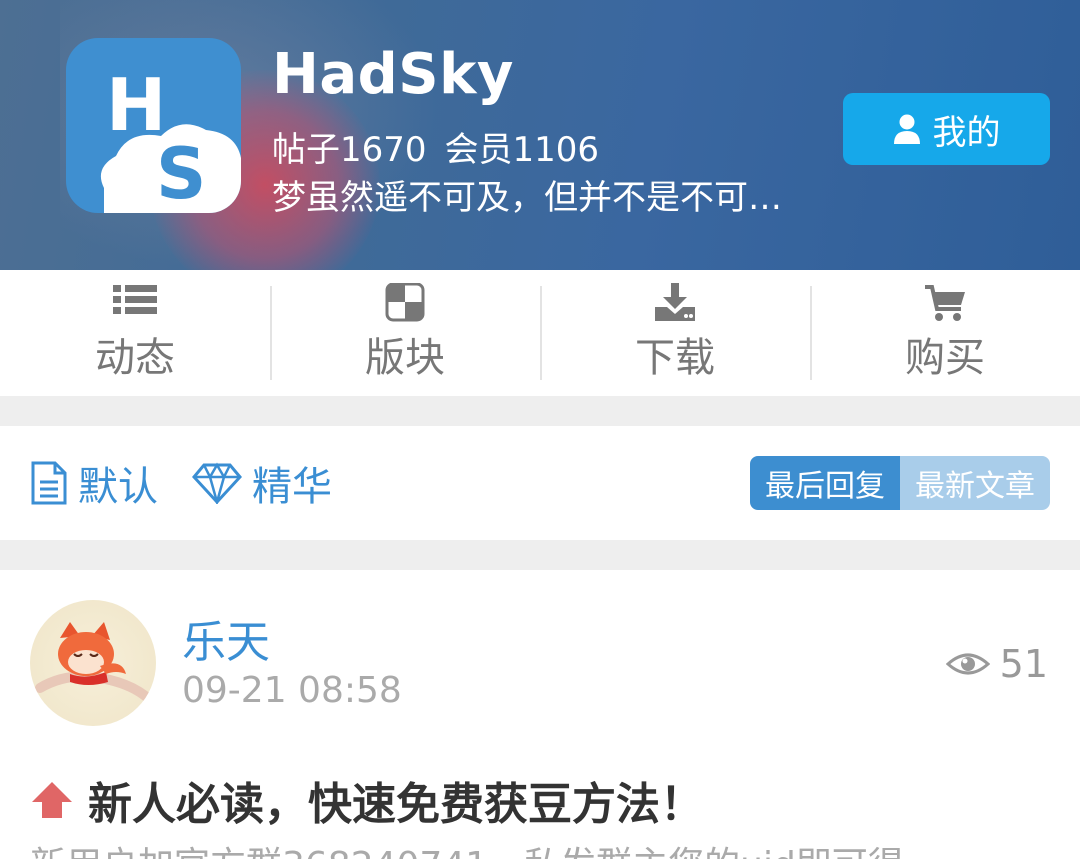 Image resolution: width=1080 pixels, height=859 pixels. Describe the element at coordinates (966, 132) in the screenshot. I see `mine-button-label: 我的` at that location.